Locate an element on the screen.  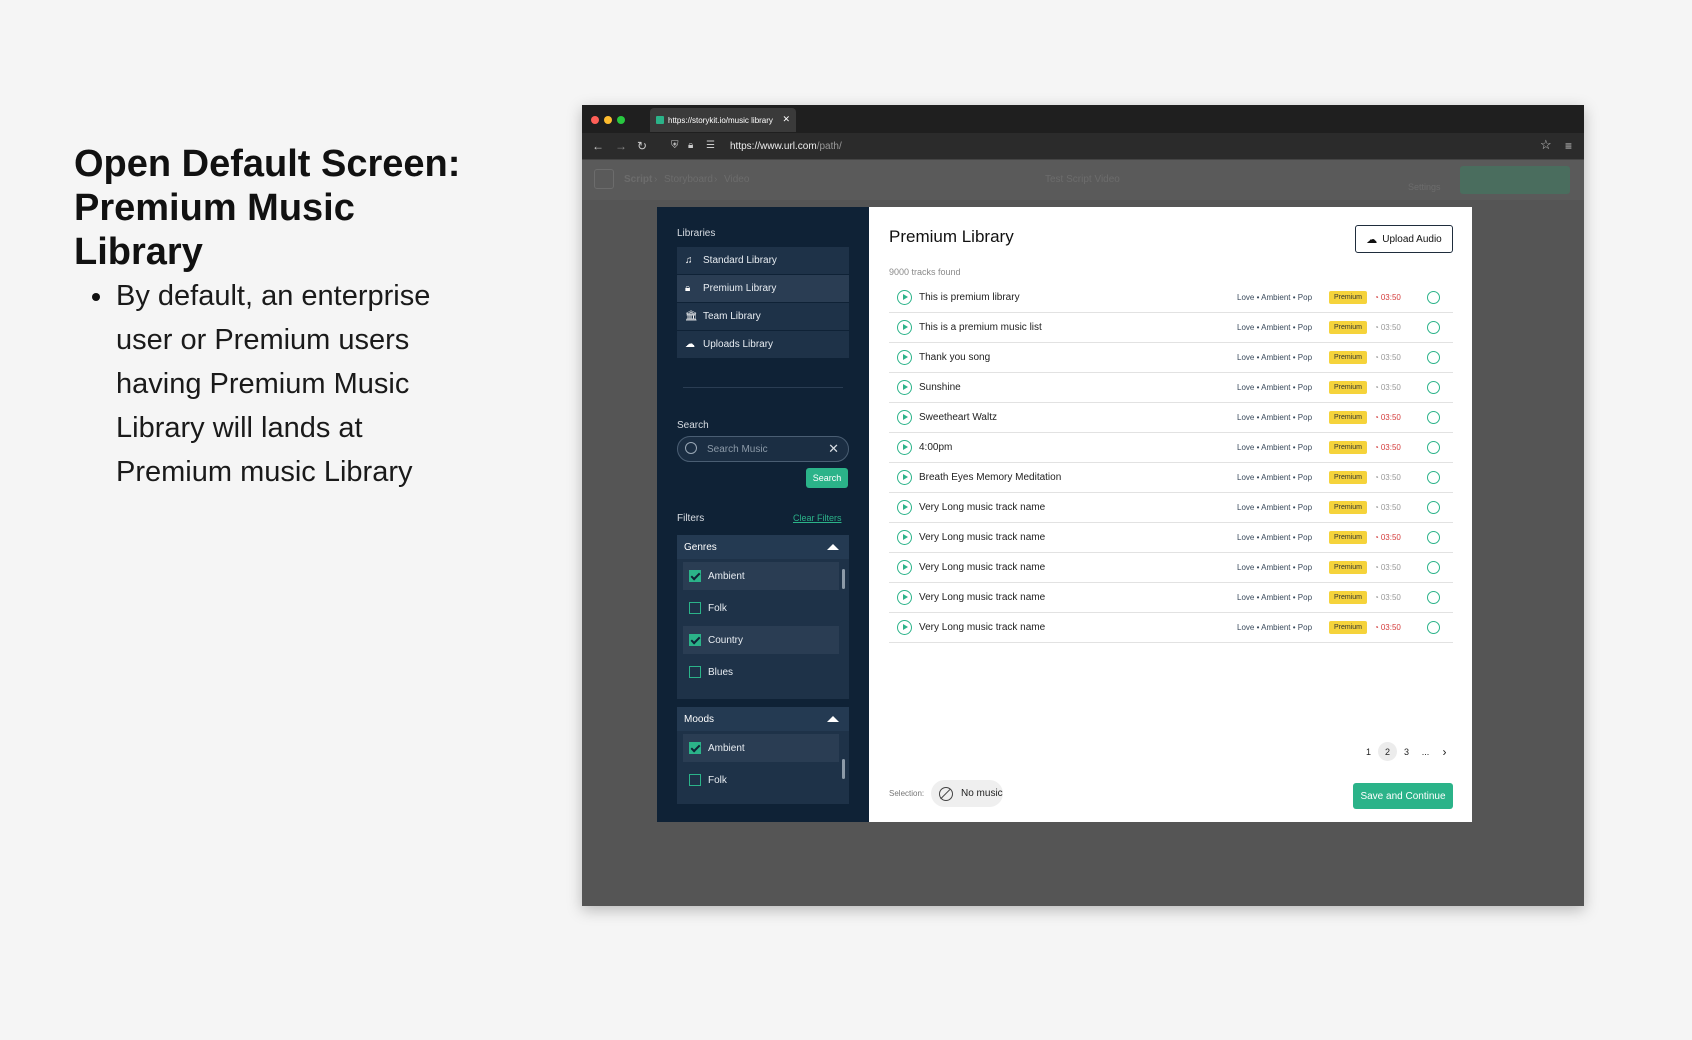
library-item-premium: 🔒︎ Premium Library is located at coordinates (763, 289).